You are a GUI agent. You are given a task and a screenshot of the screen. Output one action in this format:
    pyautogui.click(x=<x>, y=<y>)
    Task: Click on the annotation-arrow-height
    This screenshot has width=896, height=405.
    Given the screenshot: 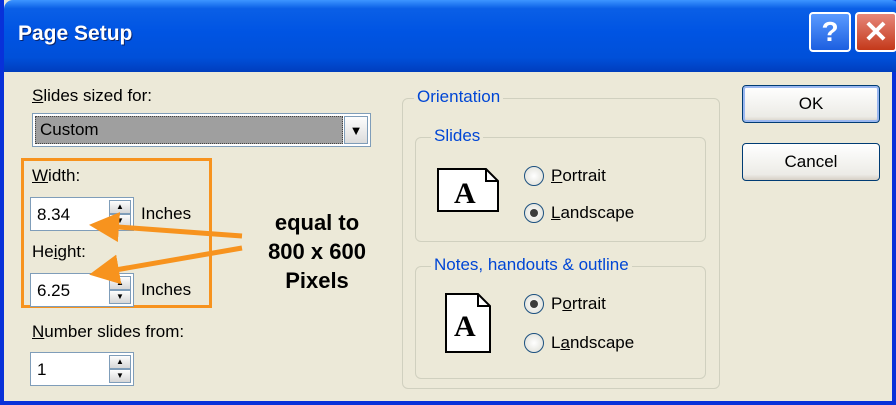 What is the action you would take?
    pyautogui.click(x=166, y=265)
    